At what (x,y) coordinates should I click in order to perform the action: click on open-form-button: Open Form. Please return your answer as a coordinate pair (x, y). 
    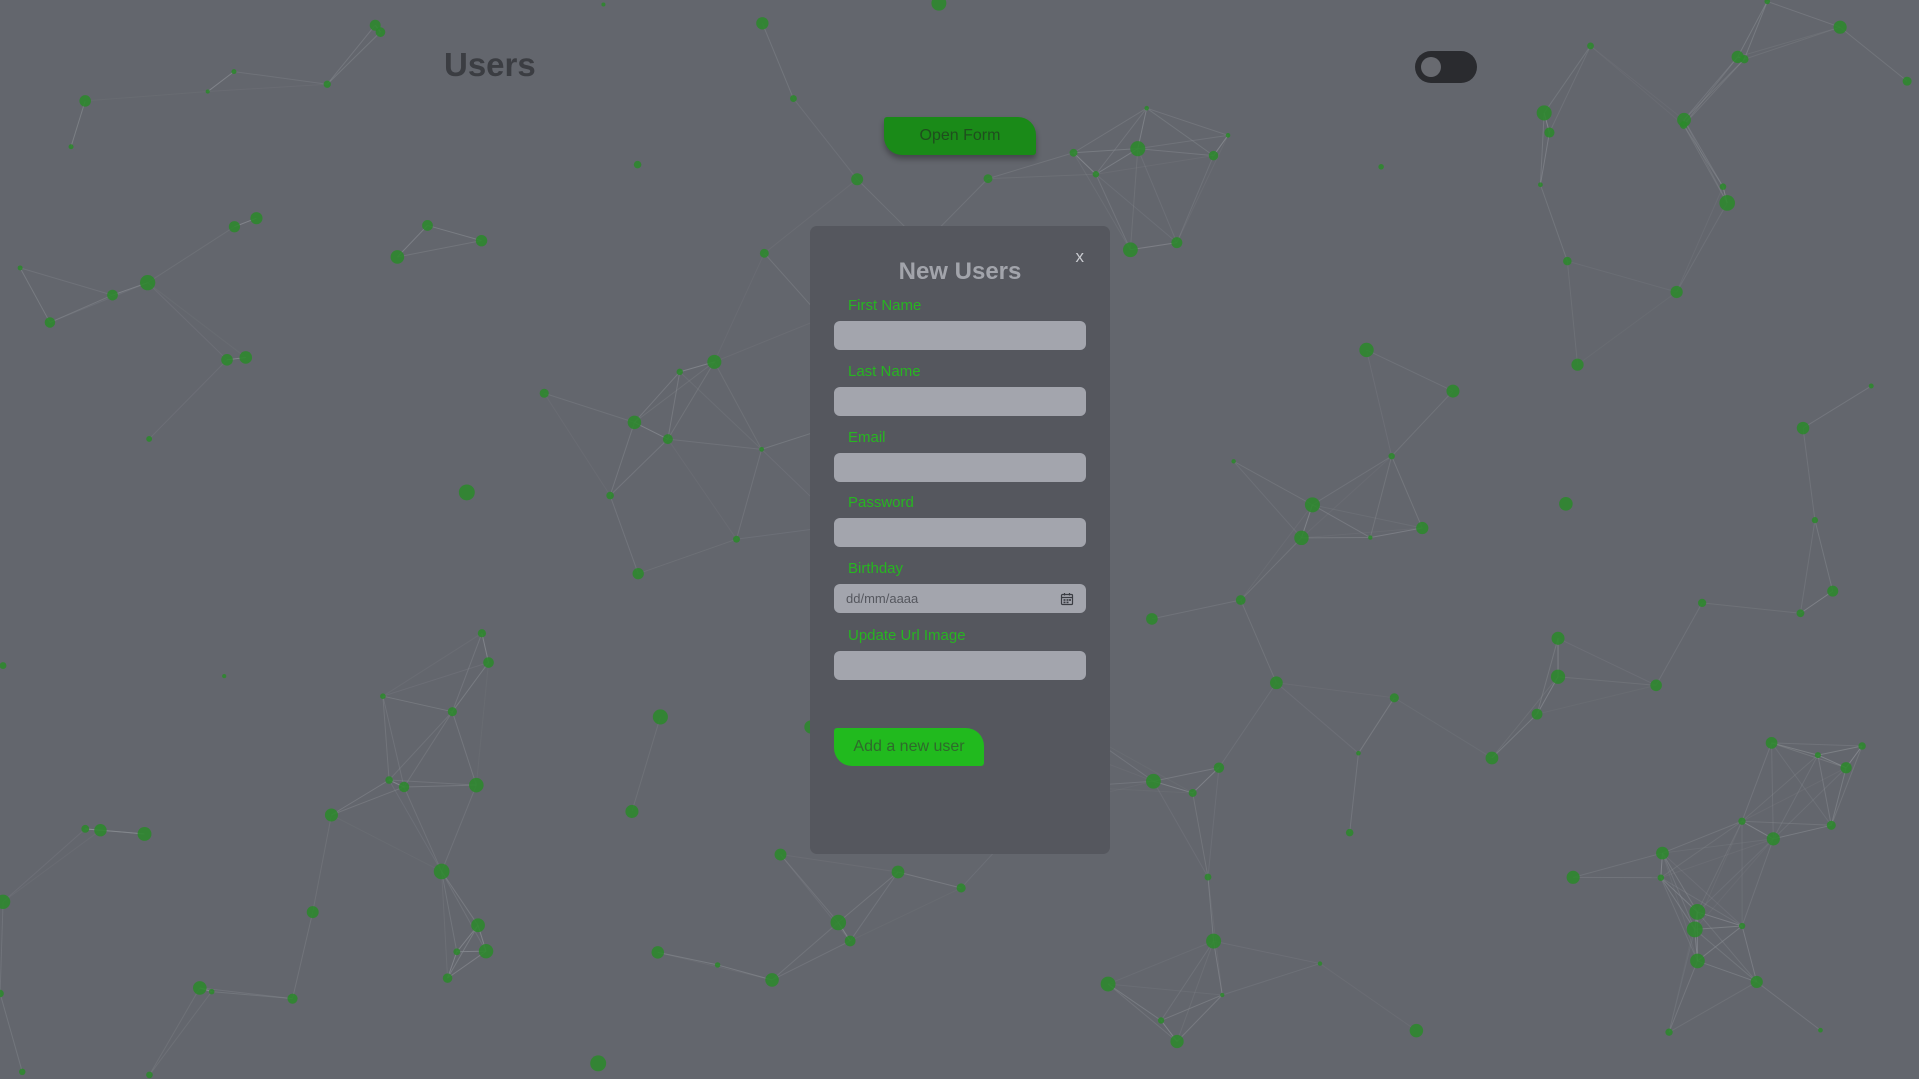
    Looking at the image, I should click on (960, 136).